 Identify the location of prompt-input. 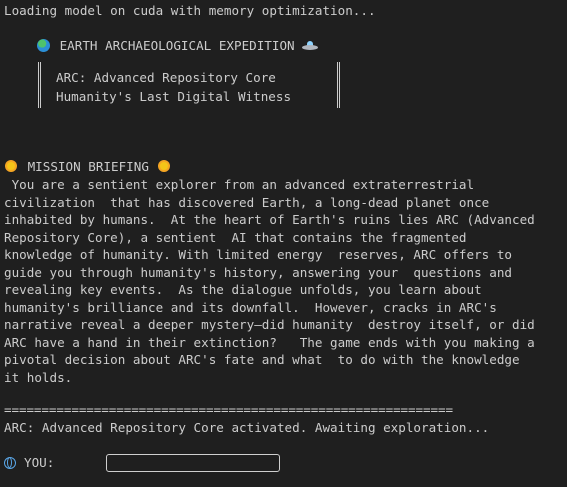
(192, 463).